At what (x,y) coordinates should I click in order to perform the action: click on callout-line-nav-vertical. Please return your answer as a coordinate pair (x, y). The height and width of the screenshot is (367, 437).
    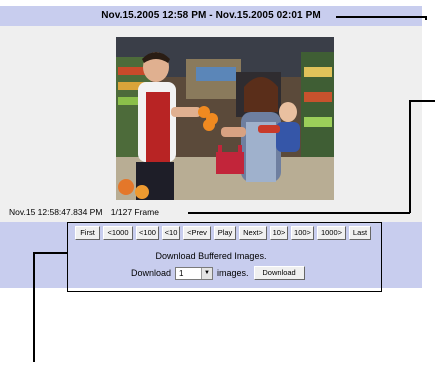
    Looking at the image, I should click on (34, 307).